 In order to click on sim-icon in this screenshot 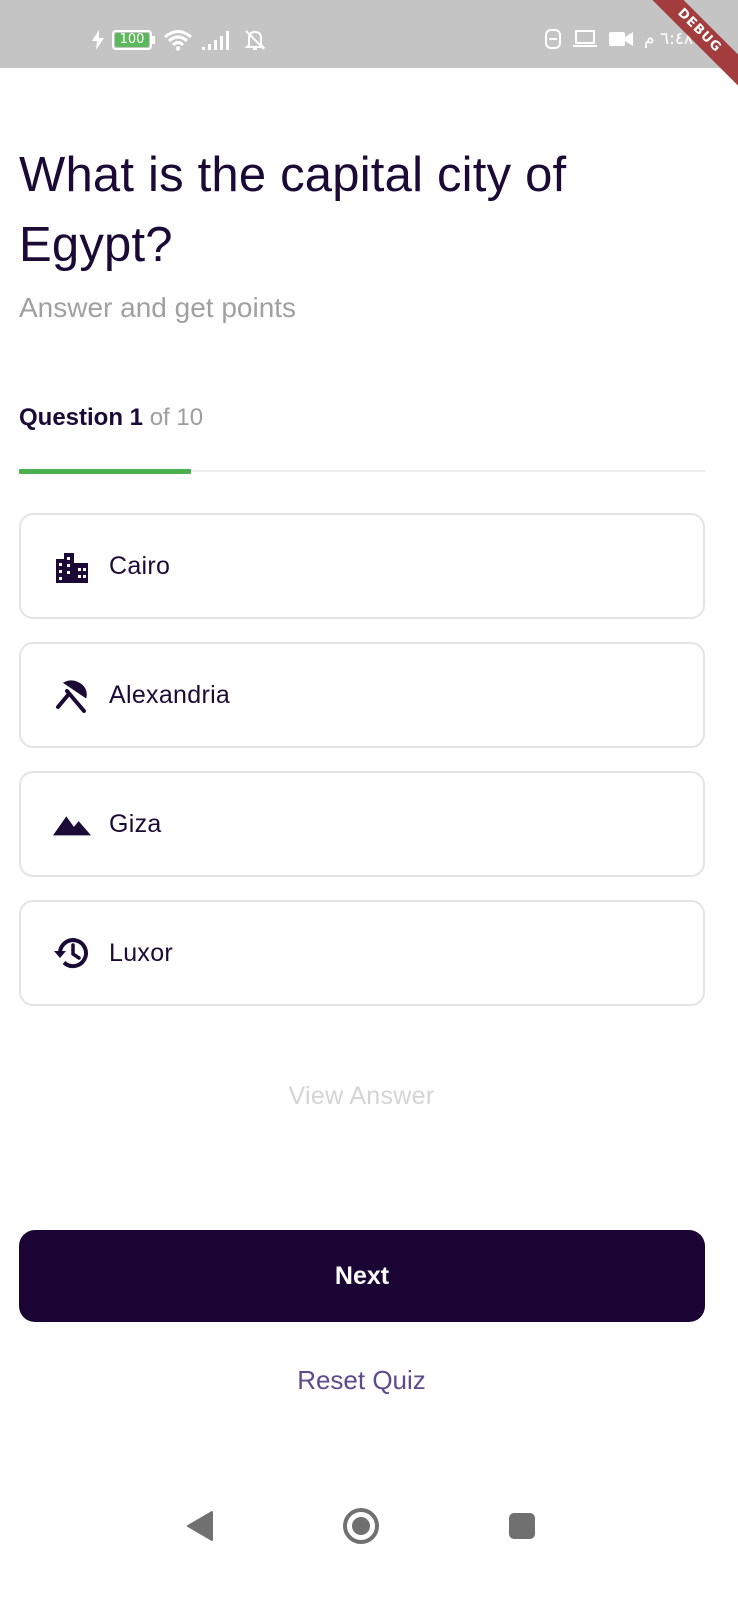, I will do `click(553, 39)`.